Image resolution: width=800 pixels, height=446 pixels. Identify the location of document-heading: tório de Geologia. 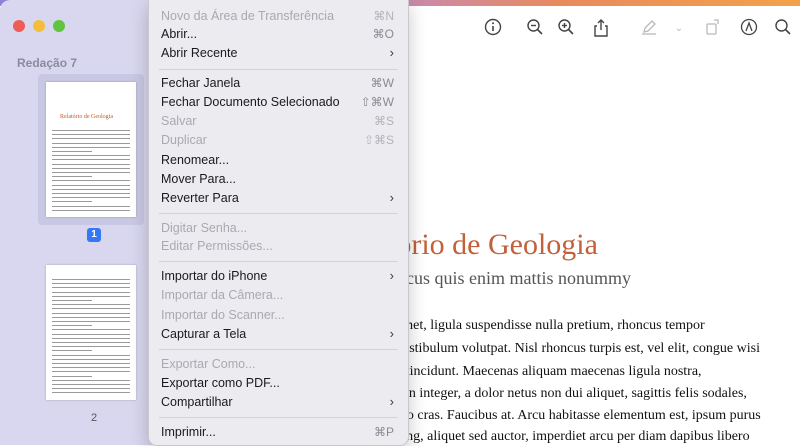
(493, 244).